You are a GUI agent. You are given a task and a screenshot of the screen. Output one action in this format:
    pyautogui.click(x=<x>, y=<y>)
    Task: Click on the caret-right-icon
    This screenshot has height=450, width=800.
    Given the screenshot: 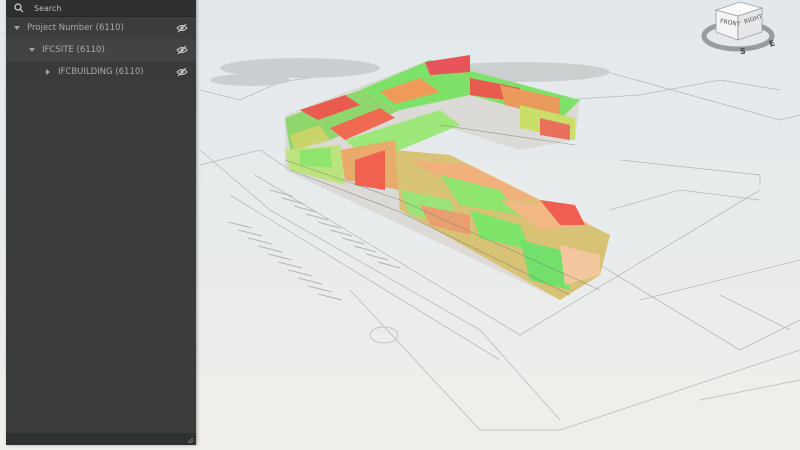 What is the action you would take?
    pyautogui.click(x=48, y=72)
    